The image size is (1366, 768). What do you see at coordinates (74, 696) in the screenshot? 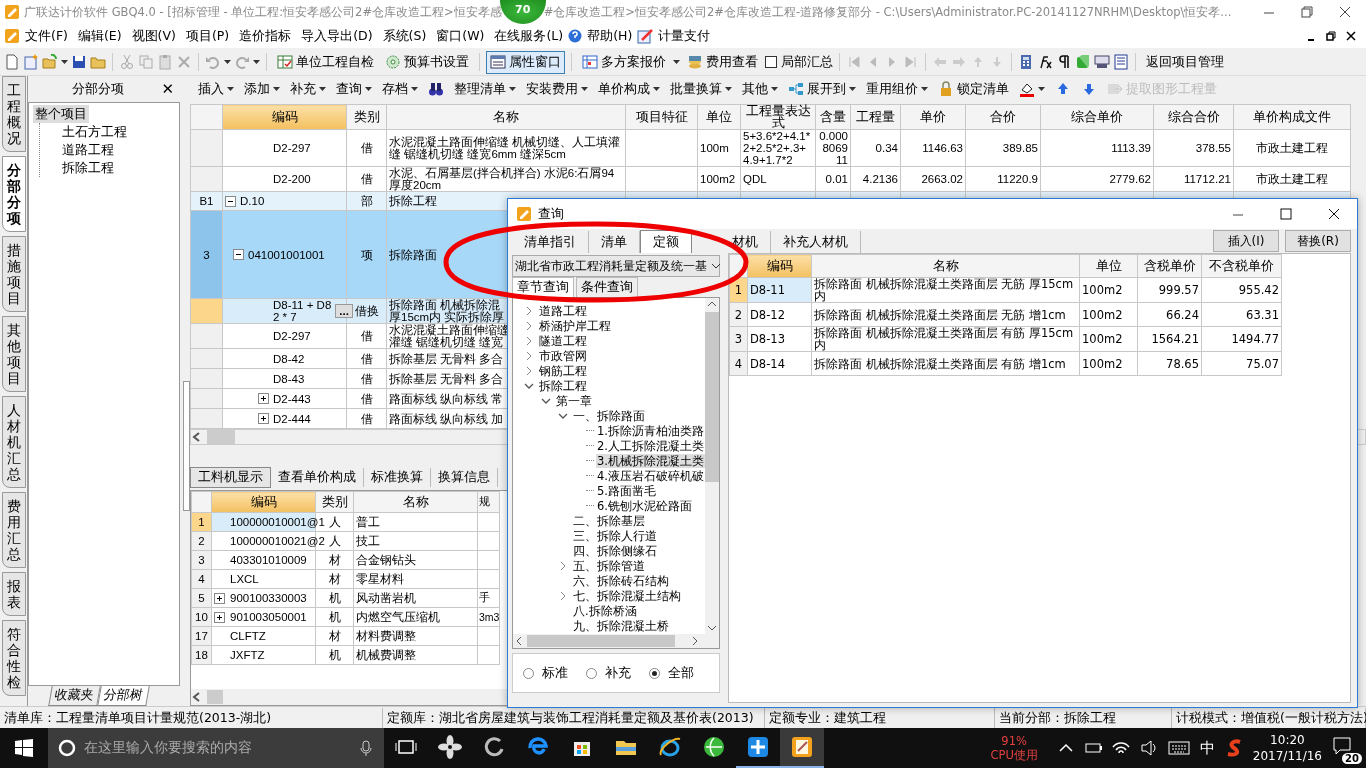
I see `panel-tab: 收藏夹` at bounding box center [74, 696].